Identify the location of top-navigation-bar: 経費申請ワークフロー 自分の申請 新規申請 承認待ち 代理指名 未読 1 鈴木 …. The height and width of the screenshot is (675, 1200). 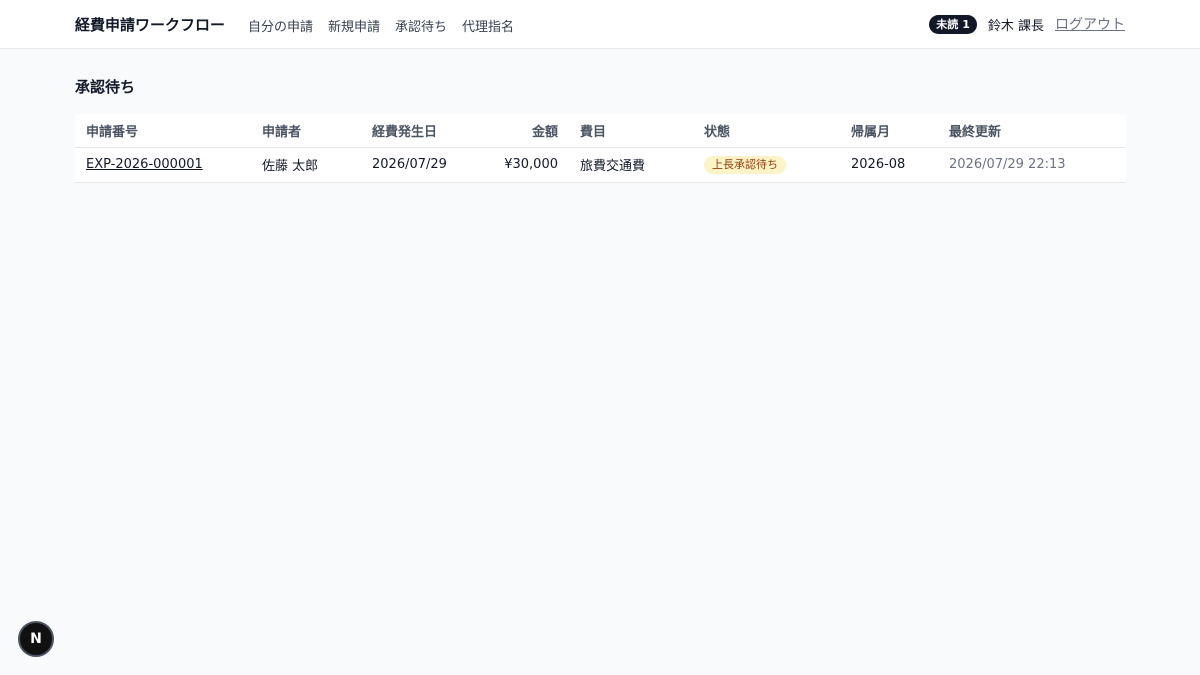
(600, 24).